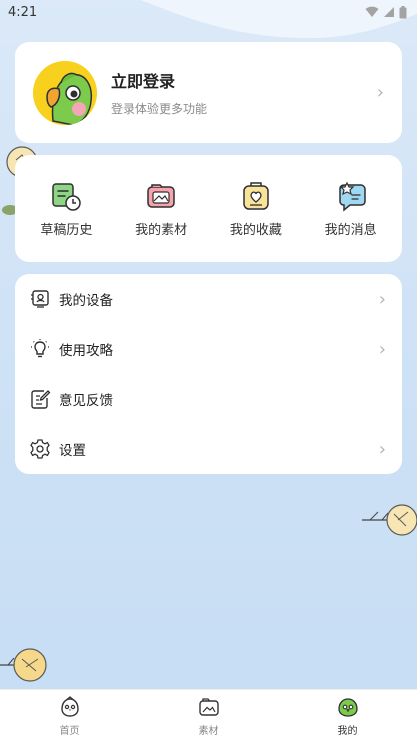  I want to click on material-icon, so click(161, 196).